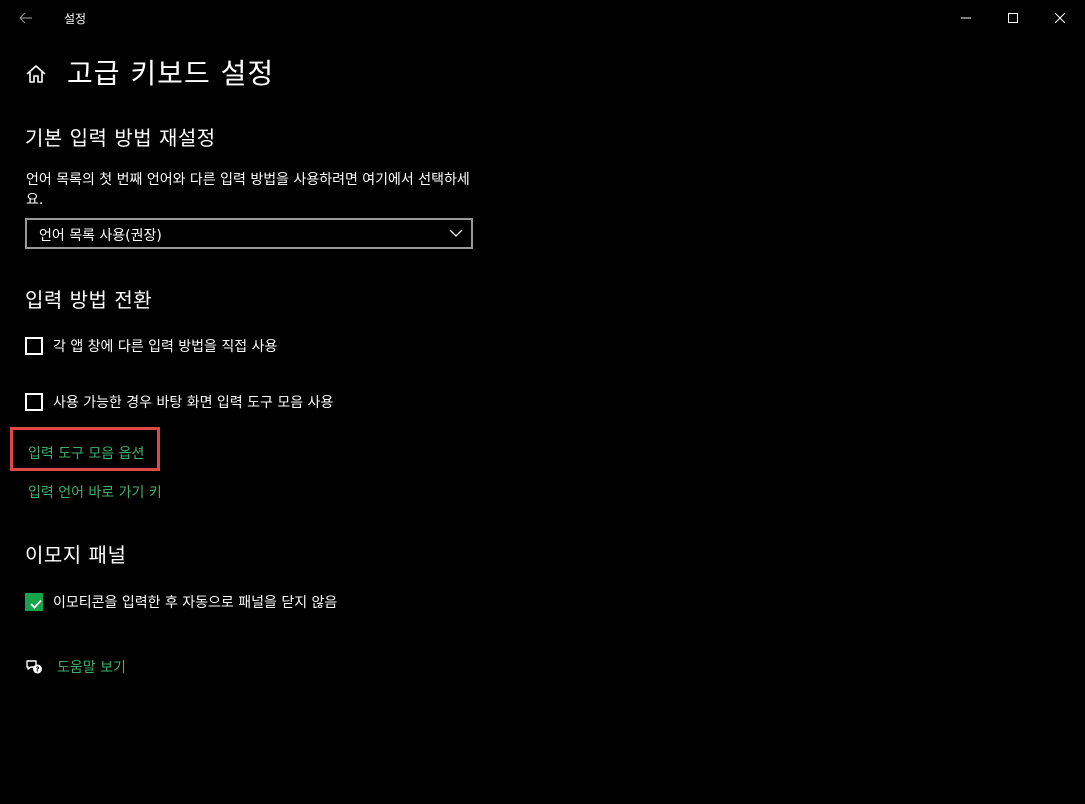 This screenshot has height=804, width=1085. I want to click on maximize-icon, so click(1013, 18).